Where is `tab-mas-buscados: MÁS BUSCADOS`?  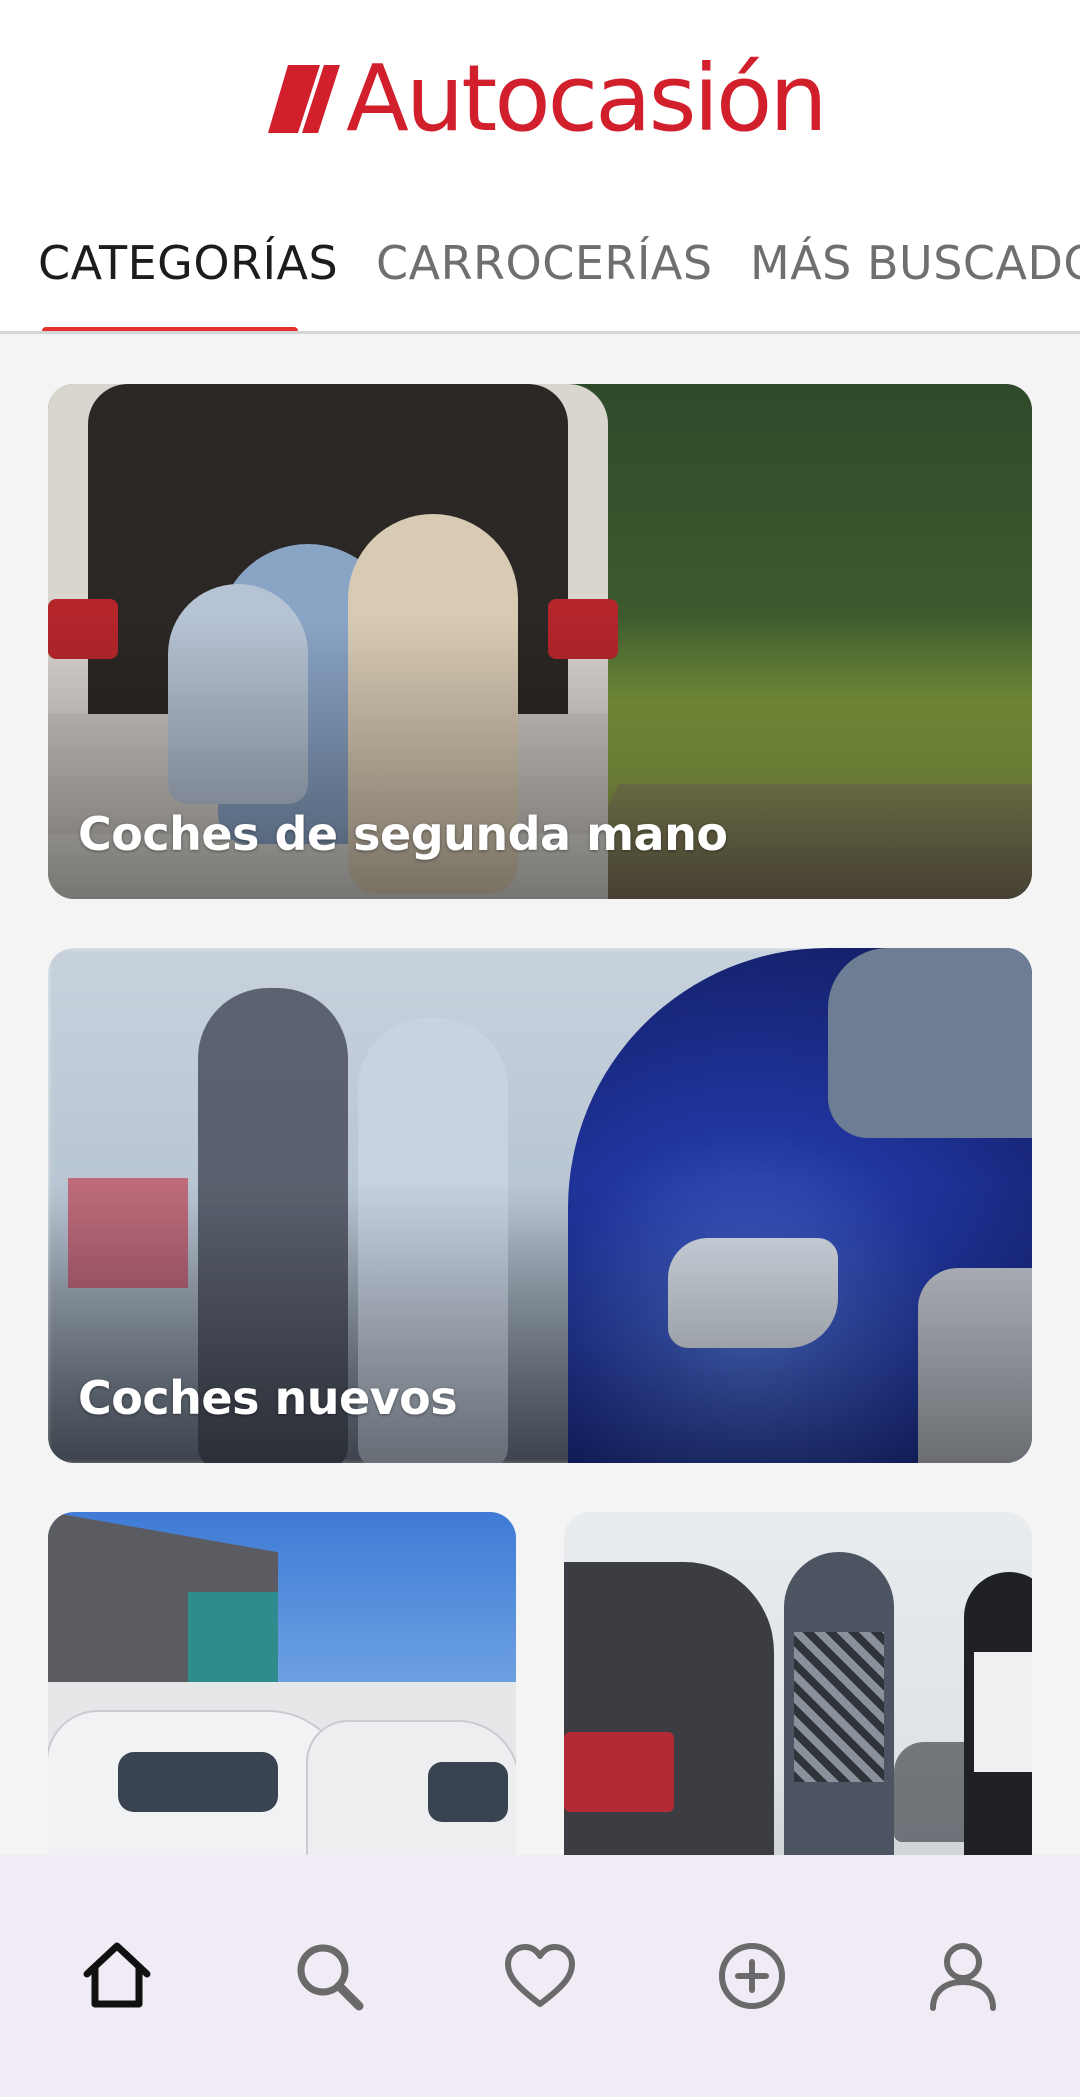 tab-mas-buscados: MÁS BUSCADOS is located at coordinates (915, 263).